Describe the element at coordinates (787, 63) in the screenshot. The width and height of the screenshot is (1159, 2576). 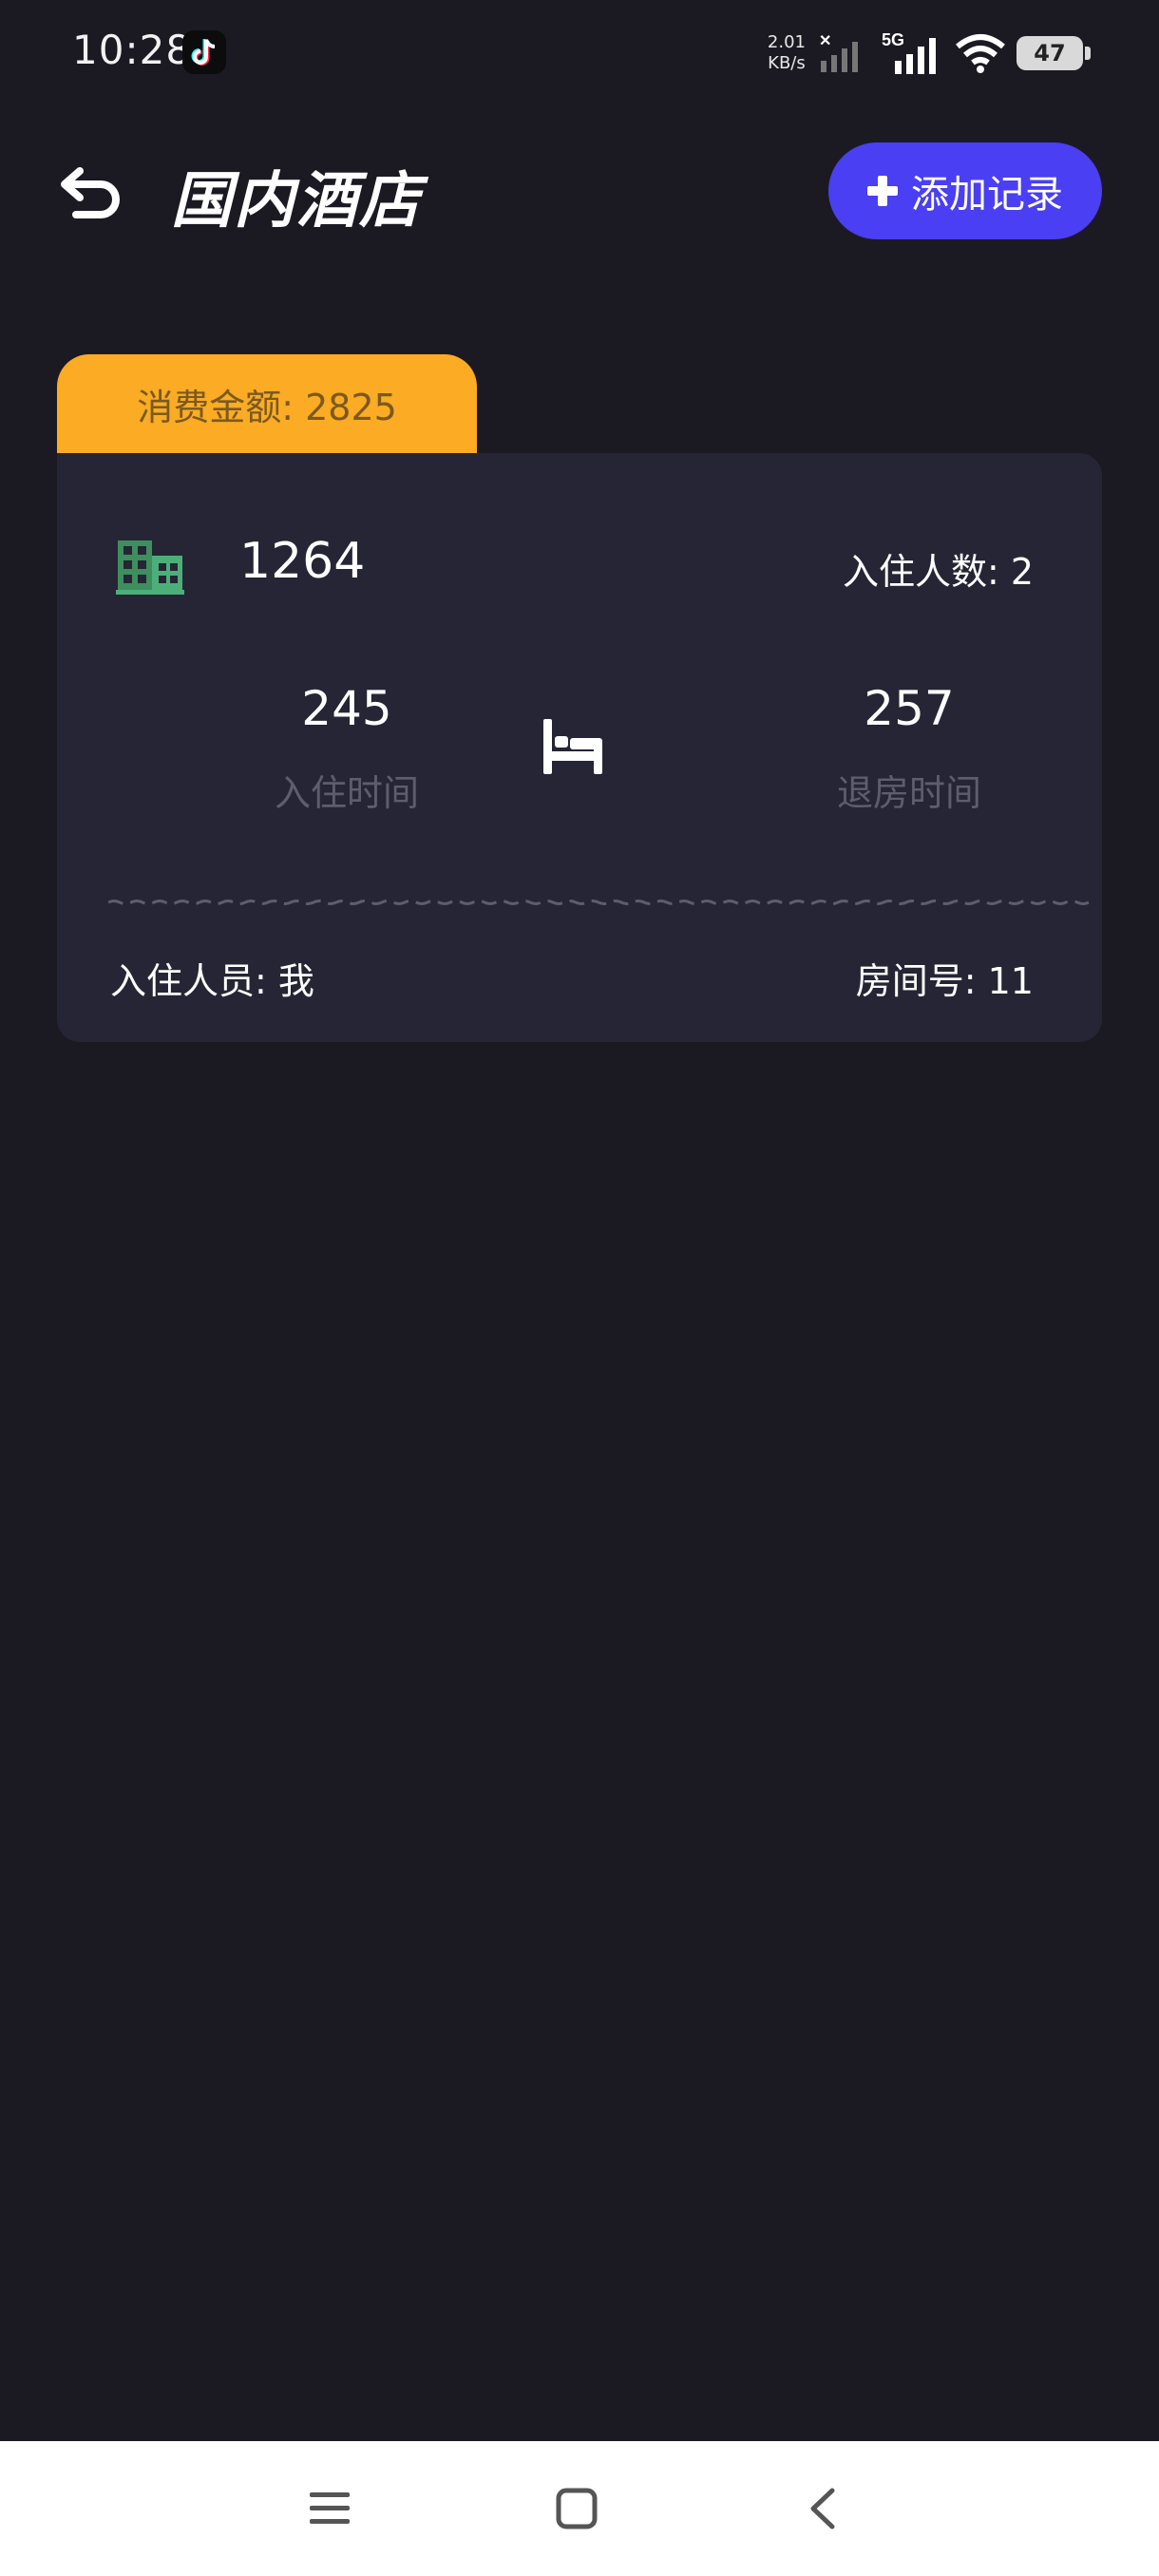
I see `net-speed-unit: KB/s` at that location.